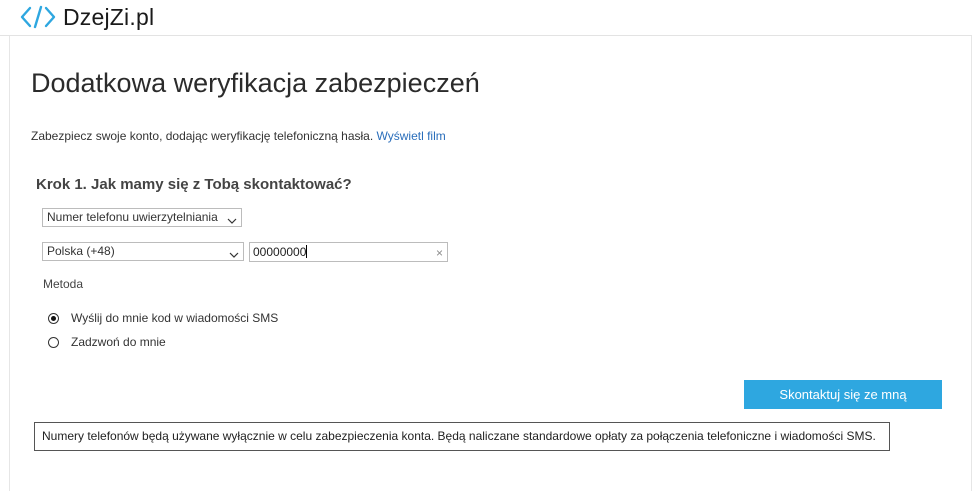 The height and width of the screenshot is (491, 972). Describe the element at coordinates (843, 394) in the screenshot. I see `contact-me-button: Skontaktuj się ze mną` at that location.